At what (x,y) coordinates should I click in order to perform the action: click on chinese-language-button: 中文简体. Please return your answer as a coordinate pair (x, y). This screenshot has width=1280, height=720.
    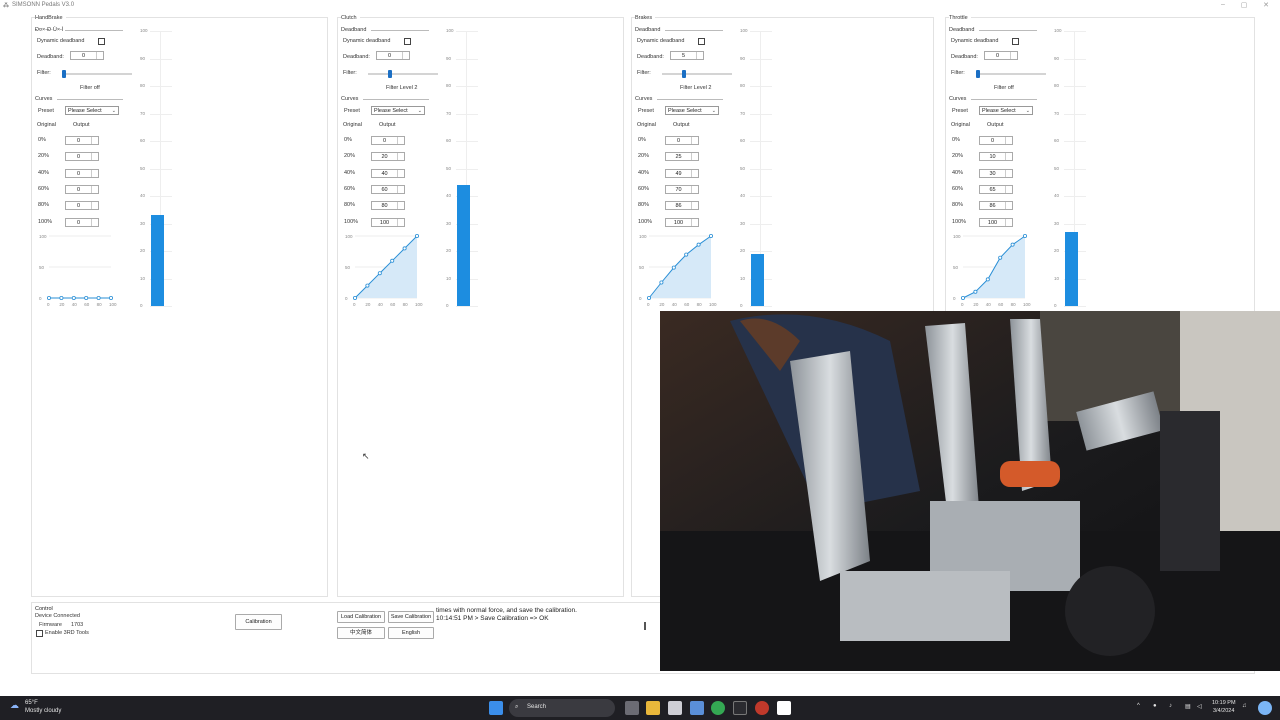
    Looking at the image, I should click on (361, 633).